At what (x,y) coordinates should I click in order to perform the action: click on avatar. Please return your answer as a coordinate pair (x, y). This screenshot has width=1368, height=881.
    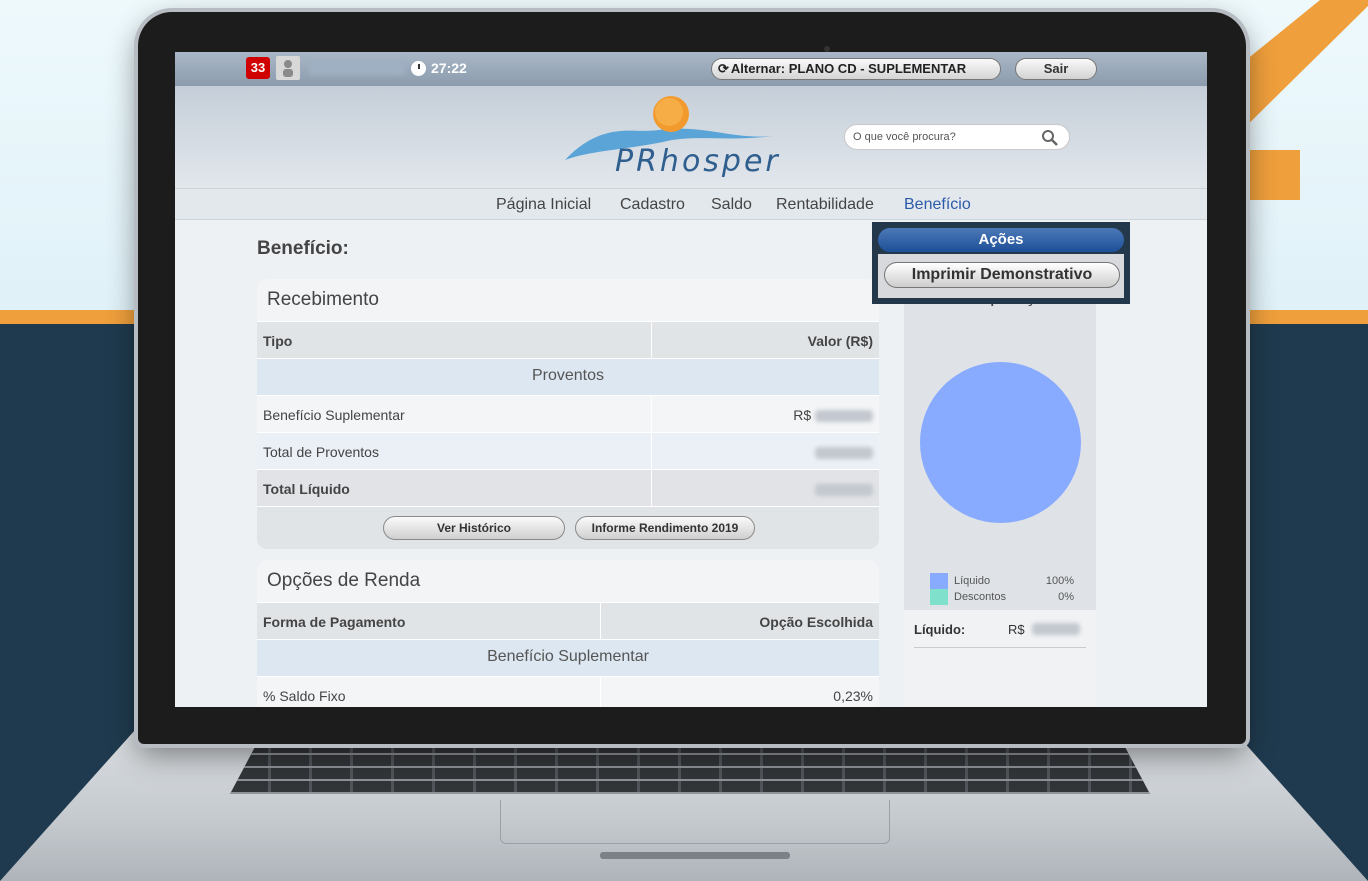
    Looking at the image, I should click on (288, 68).